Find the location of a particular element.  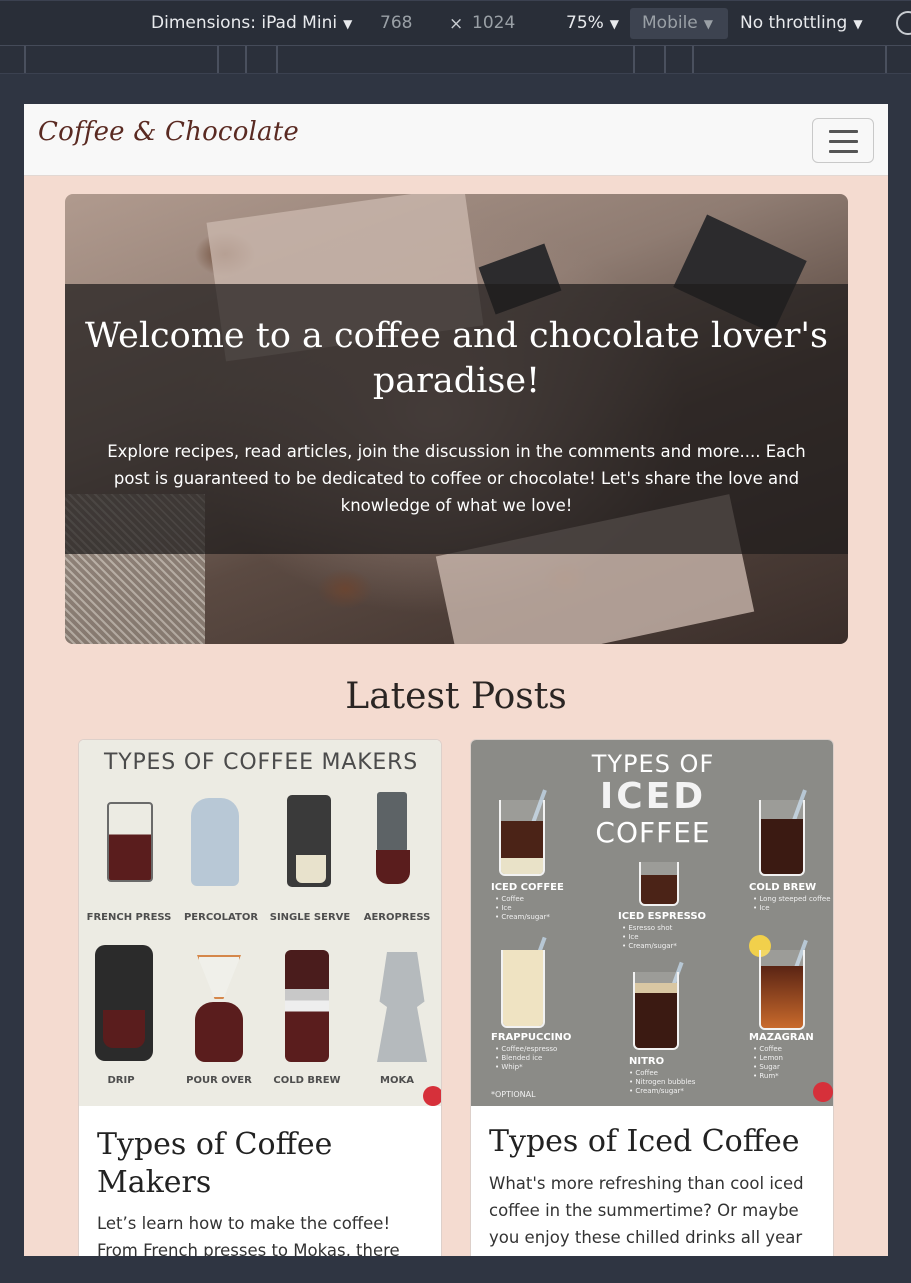

iced-coffee-glass-icon is located at coordinates (522, 838).